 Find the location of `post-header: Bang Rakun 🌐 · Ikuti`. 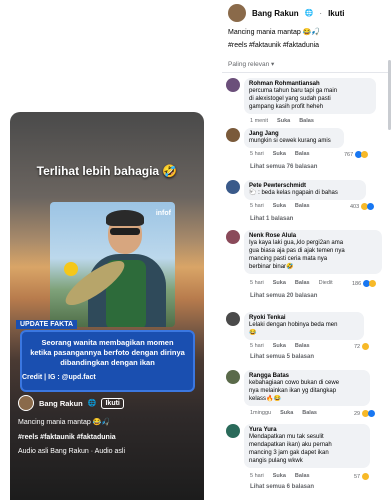

post-header: Bang Rakun 🌐 · Ikuti is located at coordinates (286, 13).